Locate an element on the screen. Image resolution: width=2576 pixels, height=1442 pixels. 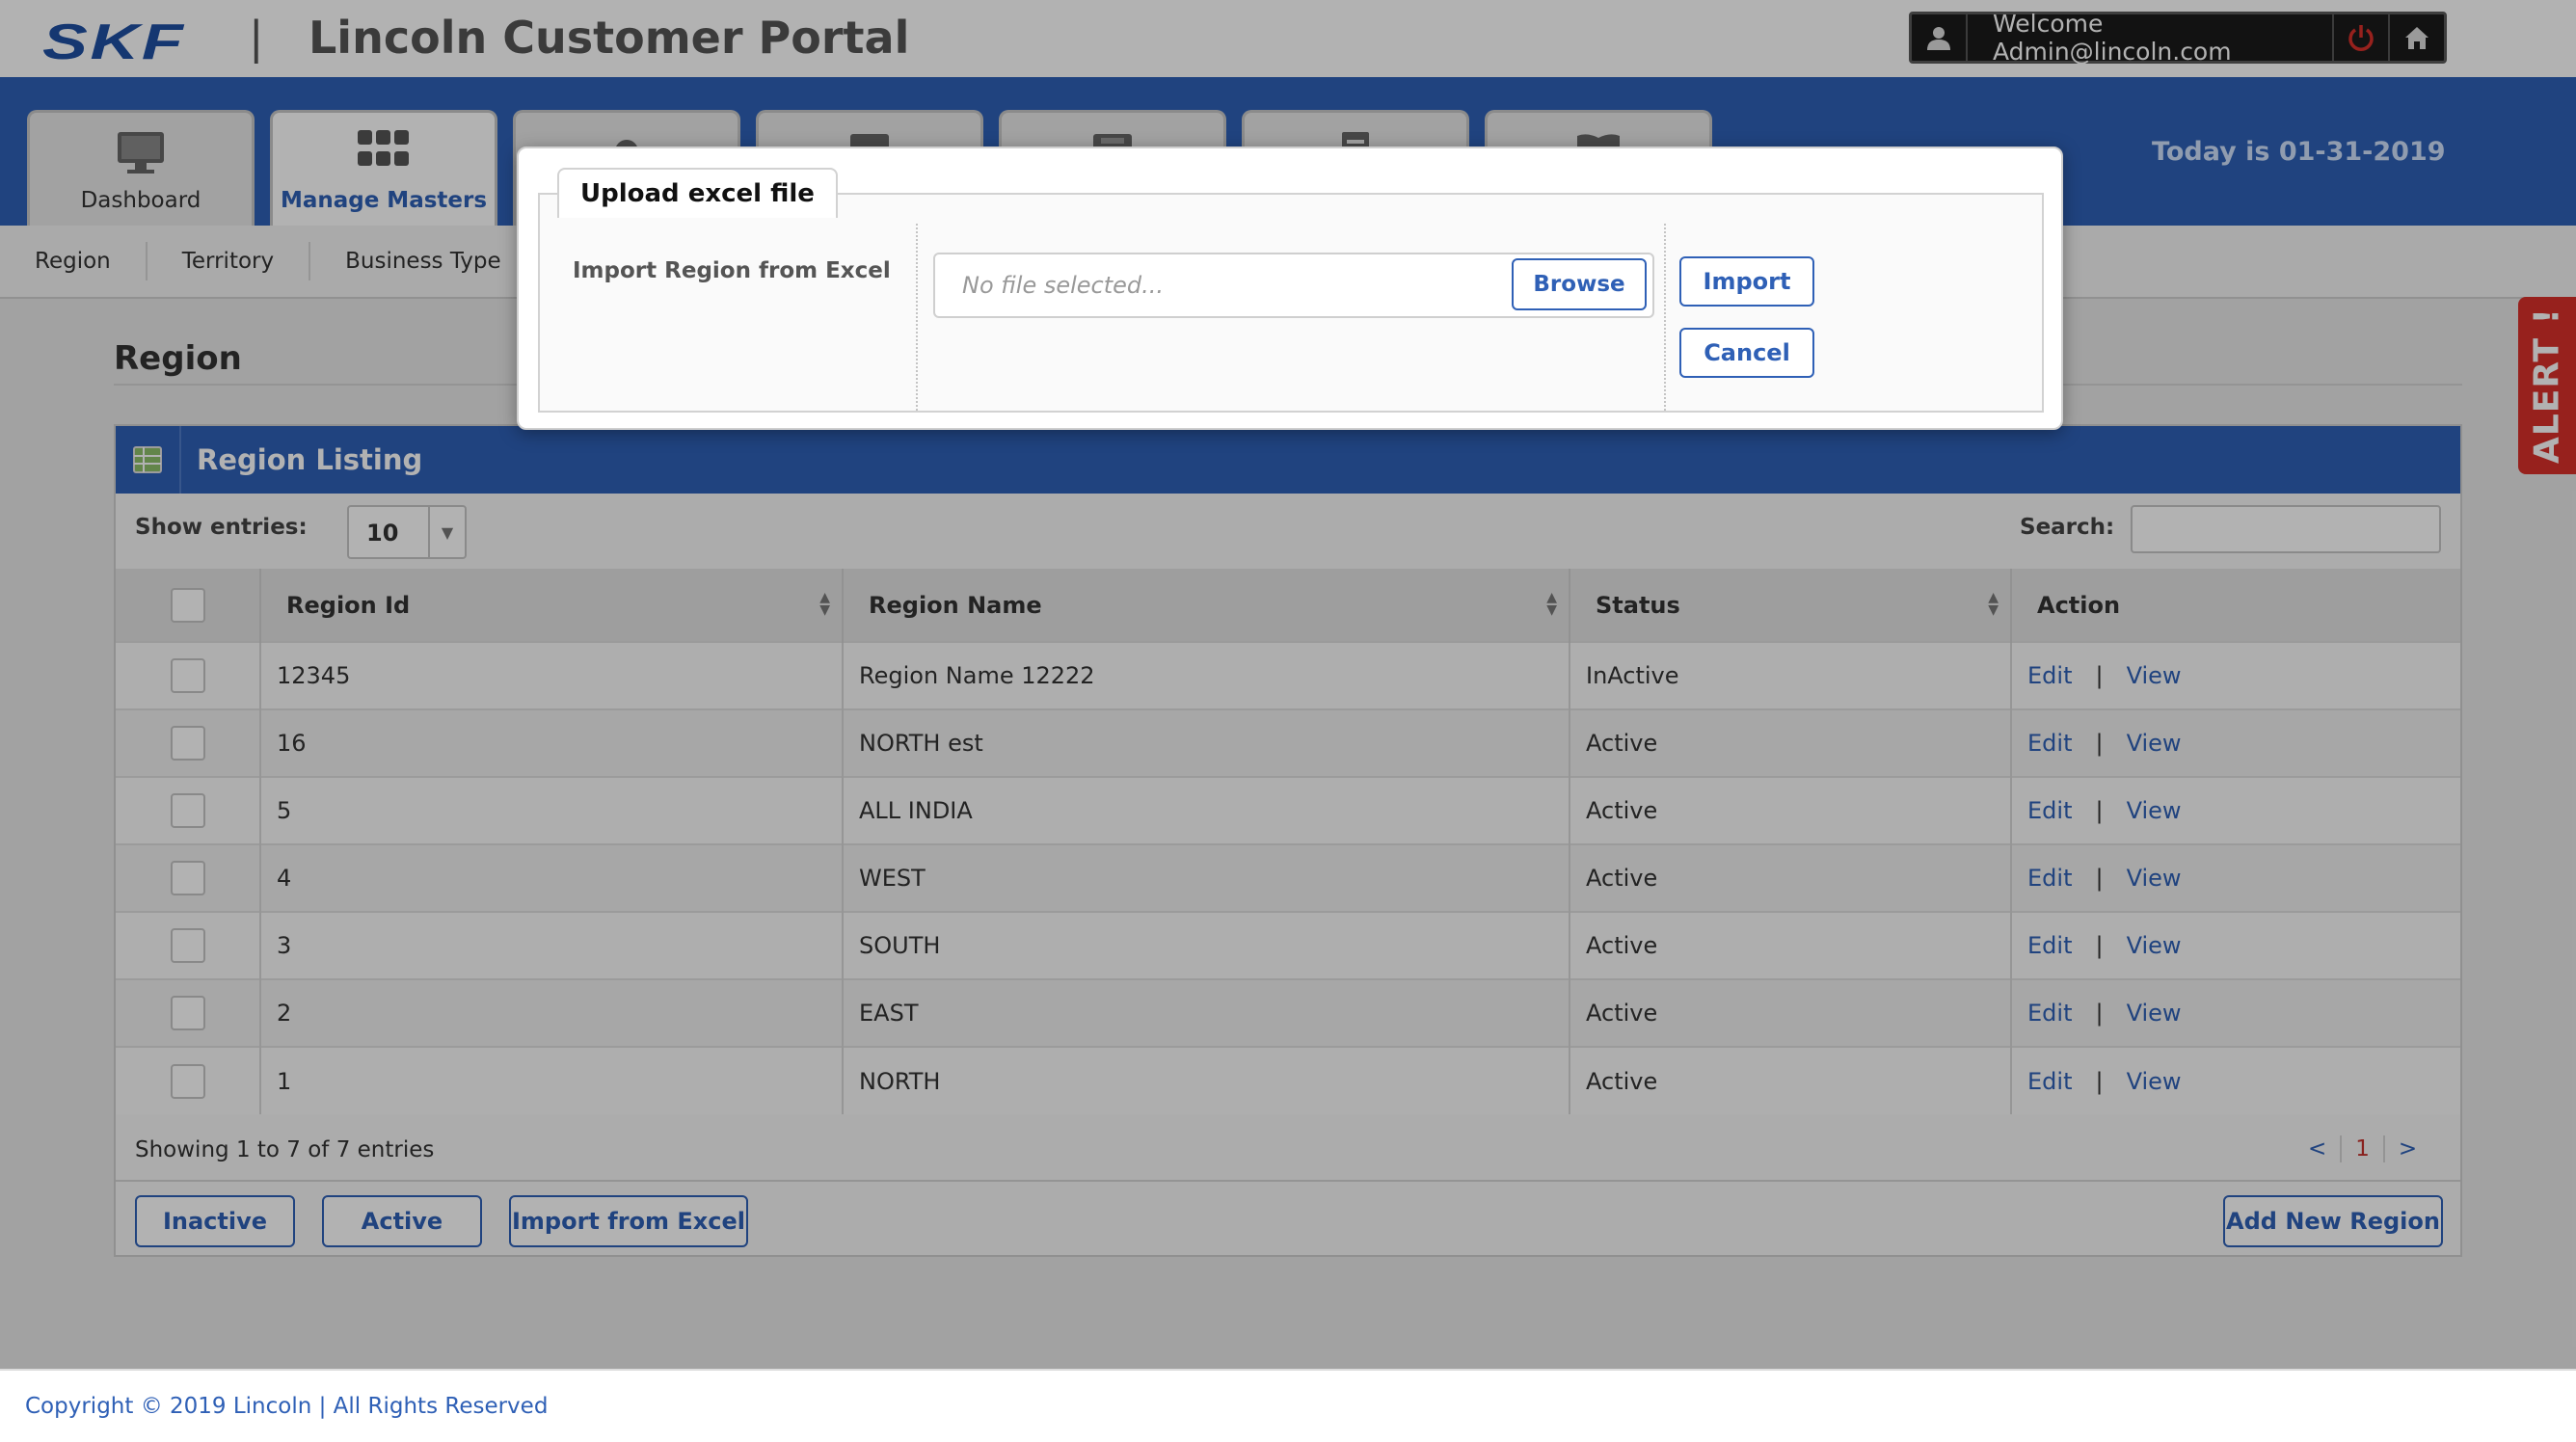
field-label-column: Import Region from Excel is located at coordinates (729, 317).